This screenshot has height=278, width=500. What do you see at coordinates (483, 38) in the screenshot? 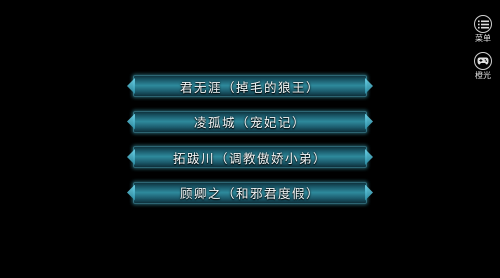
I see `menu-label: 菜单` at bounding box center [483, 38].